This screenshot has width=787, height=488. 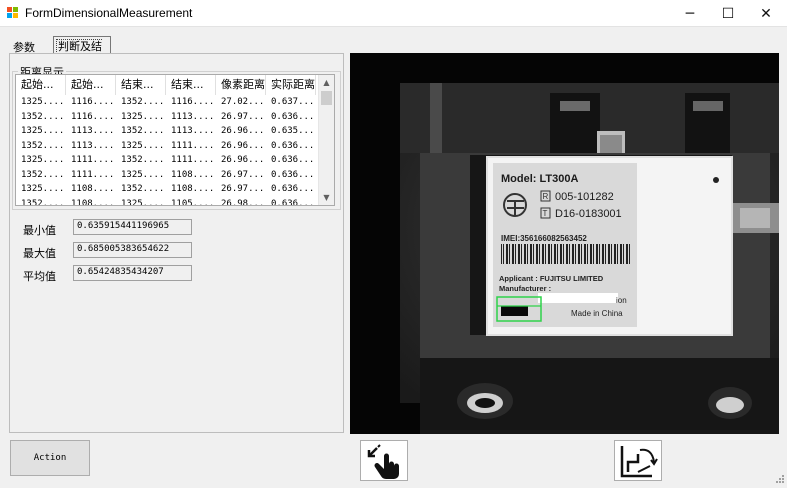 I want to click on measure-tool-icon, so click(x=639, y=461).